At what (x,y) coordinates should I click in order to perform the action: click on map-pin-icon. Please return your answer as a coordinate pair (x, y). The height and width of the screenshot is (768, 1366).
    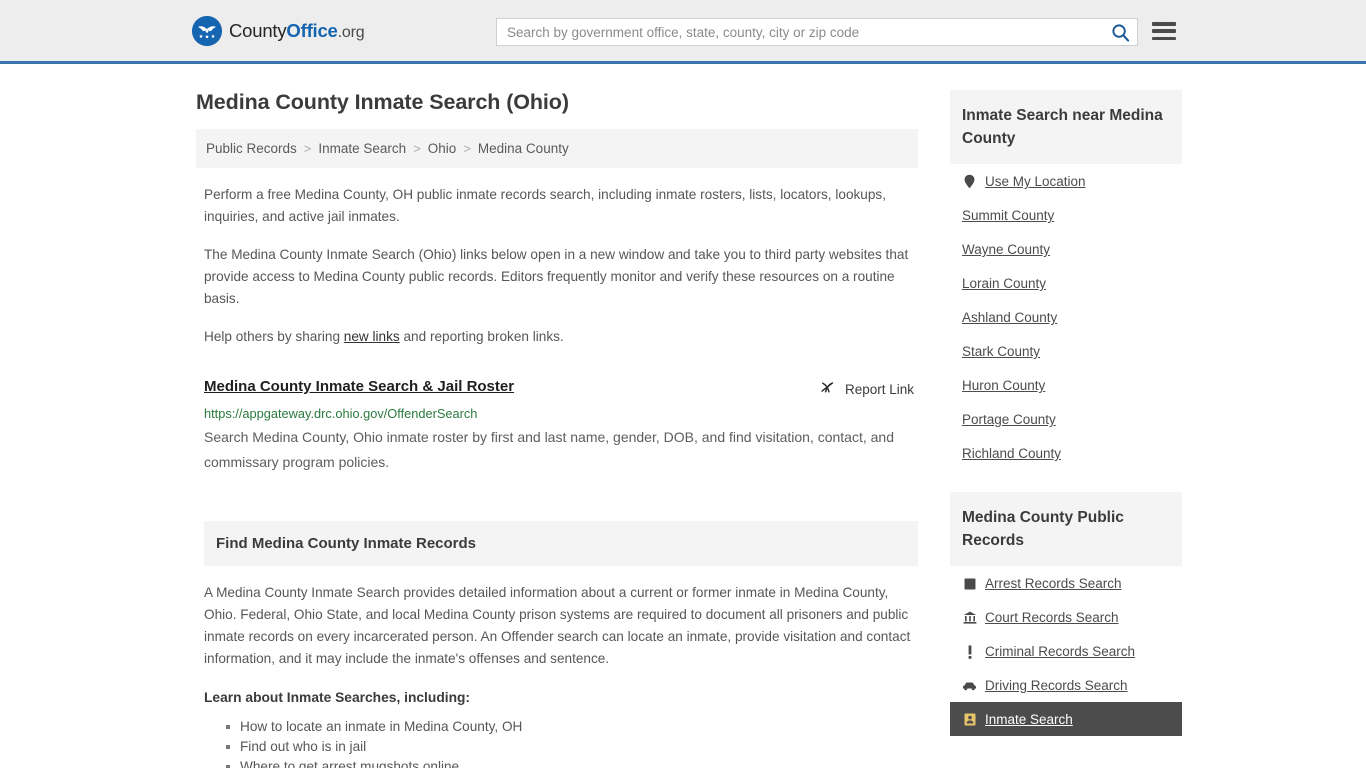
    Looking at the image, I should click on (969, 181).